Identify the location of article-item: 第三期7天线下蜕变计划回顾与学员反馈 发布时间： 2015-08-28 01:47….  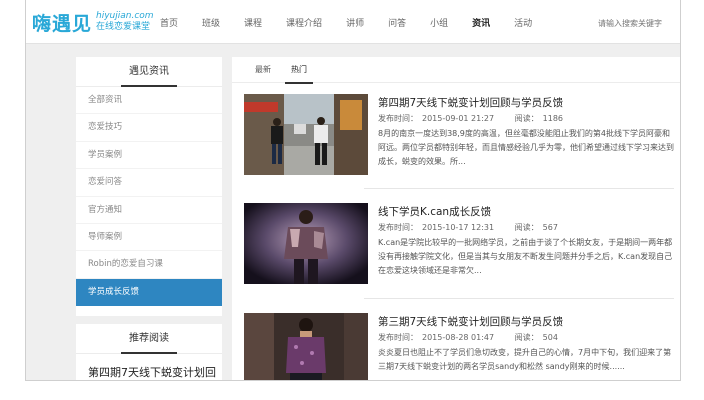
(459, 346).